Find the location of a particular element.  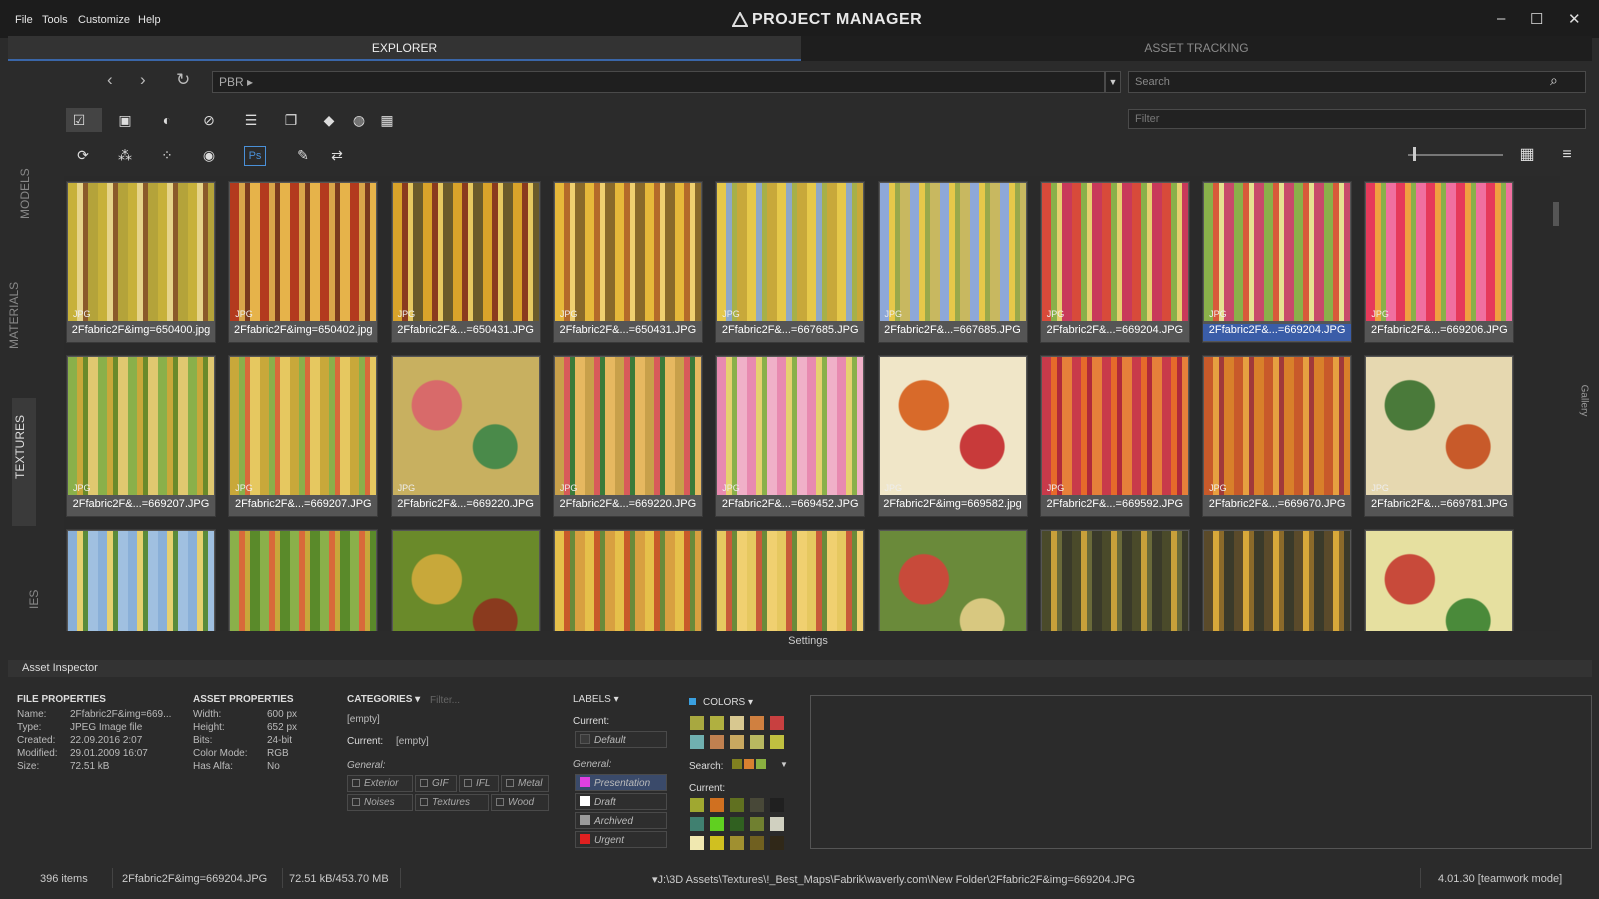

zoom-slider-handle is located at coordinates (1414, 154).